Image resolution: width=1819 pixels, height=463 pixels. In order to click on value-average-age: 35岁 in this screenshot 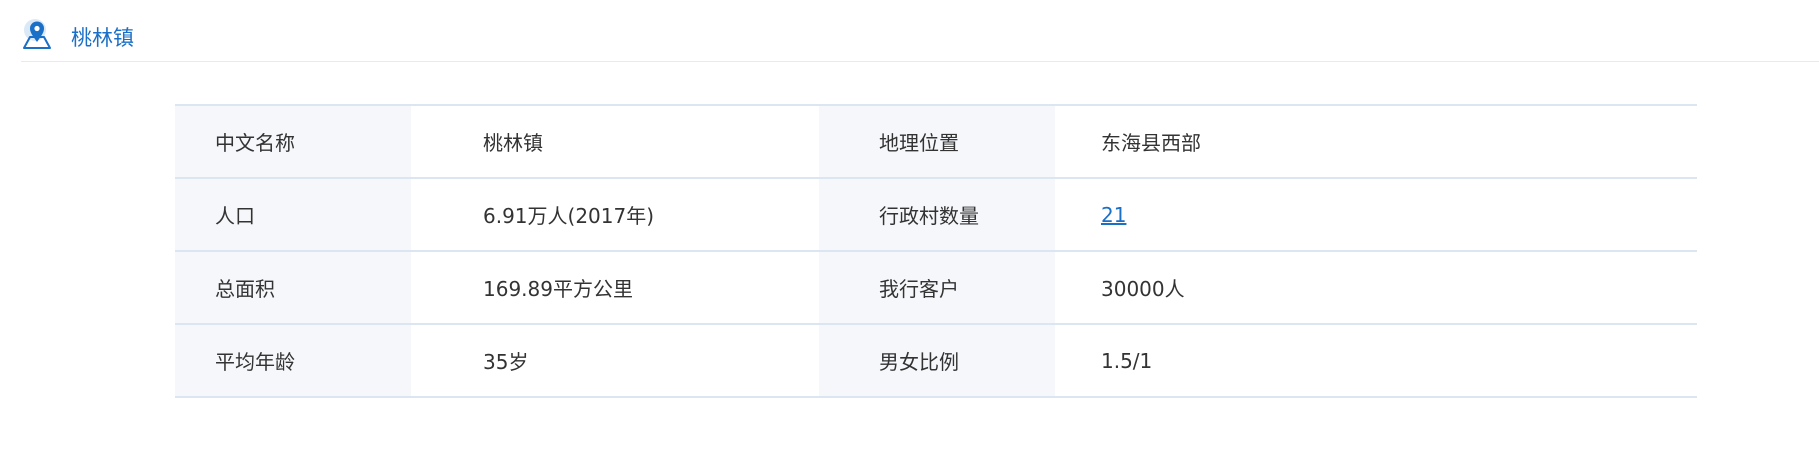, I will do `click(615, 360)`.